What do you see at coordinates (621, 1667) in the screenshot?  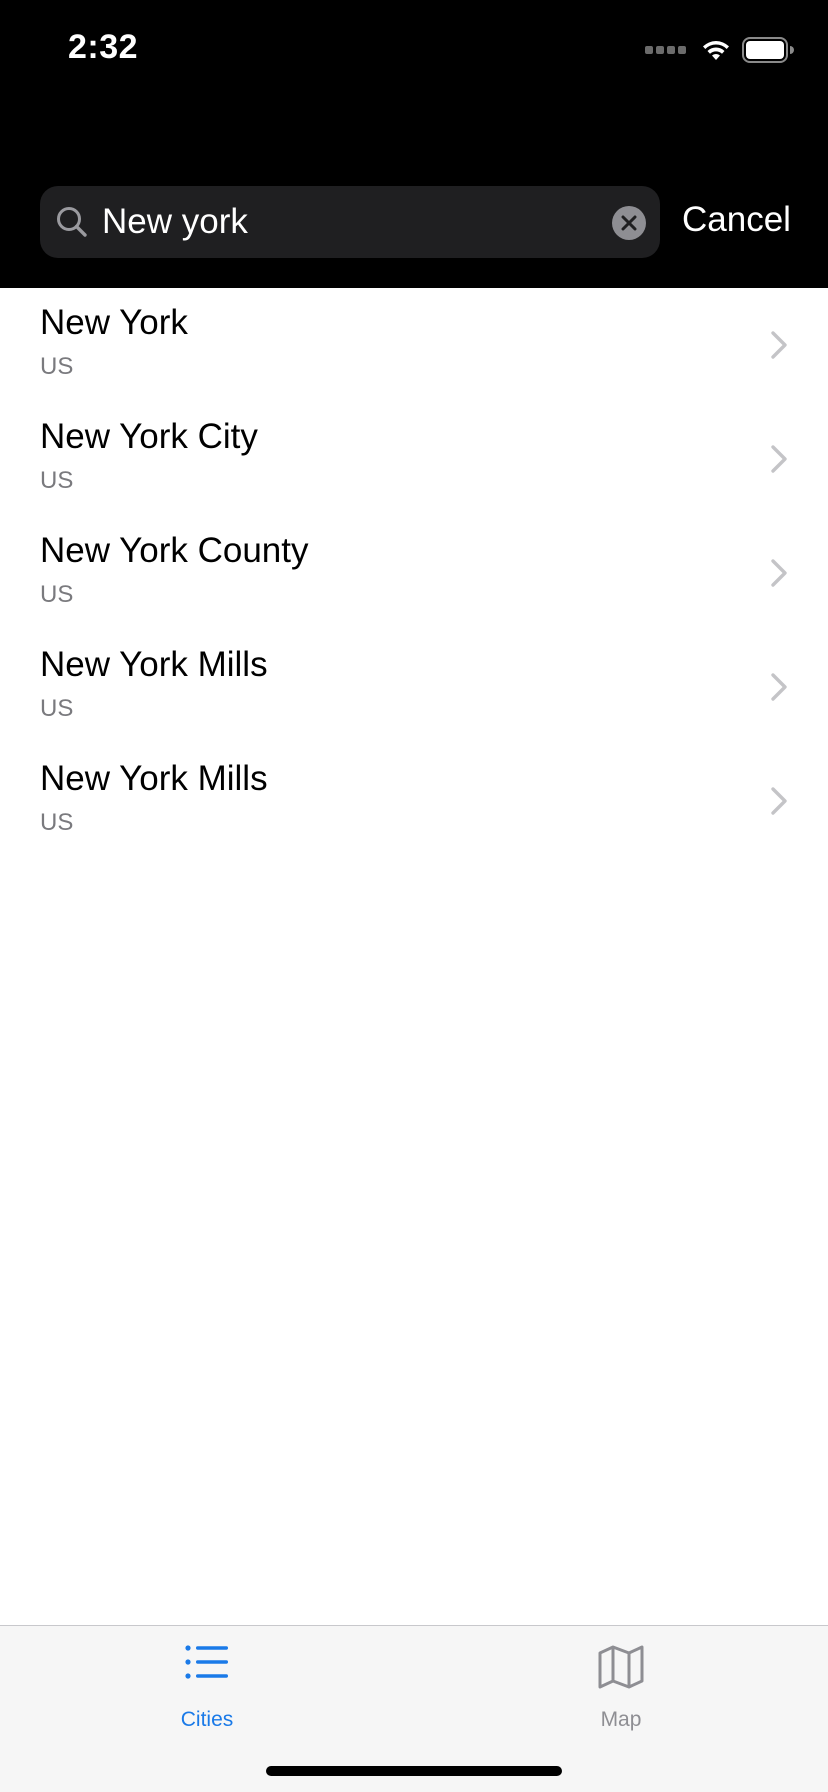 I see `map-icon` at bounding box center [621, 1667].